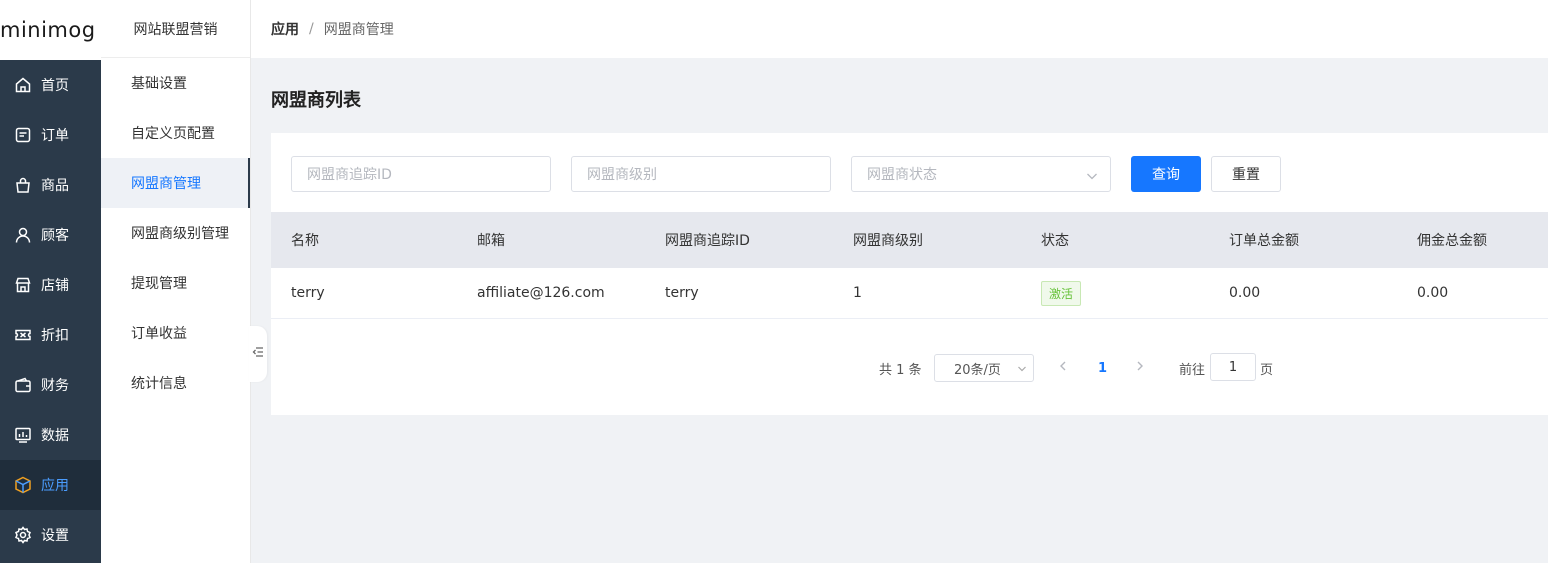 The image size is (1548, 563). Describe the element at coordinates (23, 85) in the screenshot. I see `home-icon` at that location.